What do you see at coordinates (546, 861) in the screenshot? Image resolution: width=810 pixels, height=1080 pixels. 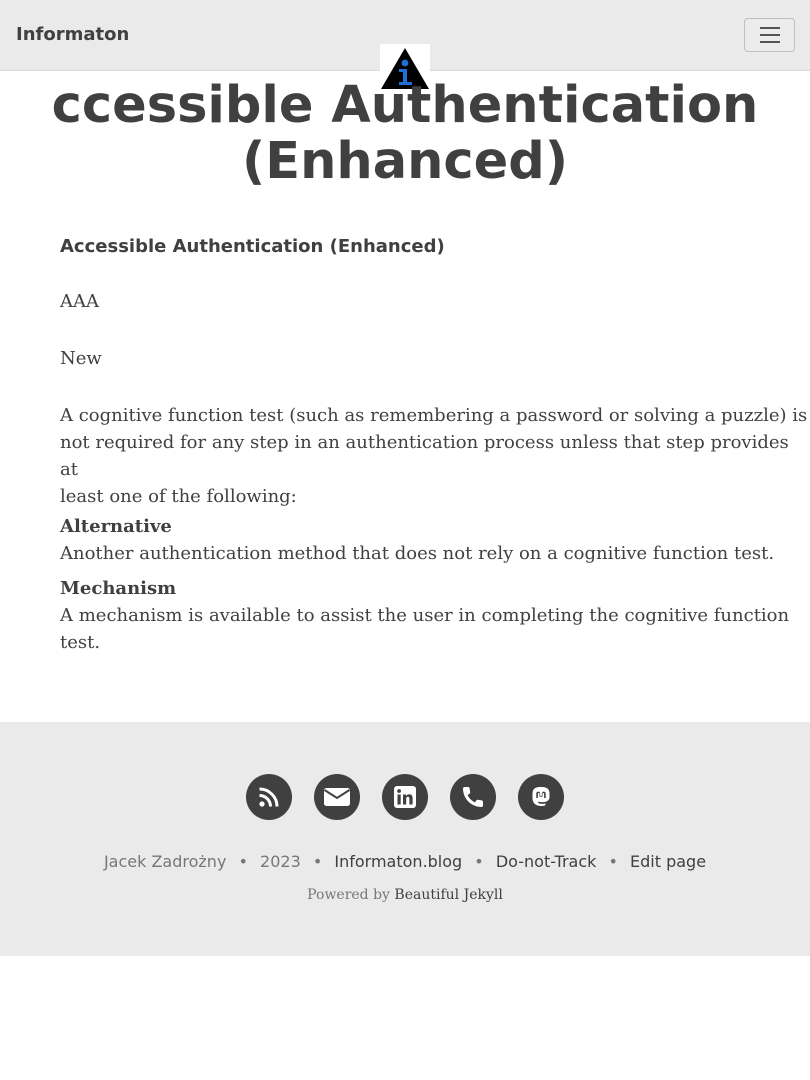 I see `do-not-track-link: Do-not-Track` at bounding box center [546, 861].